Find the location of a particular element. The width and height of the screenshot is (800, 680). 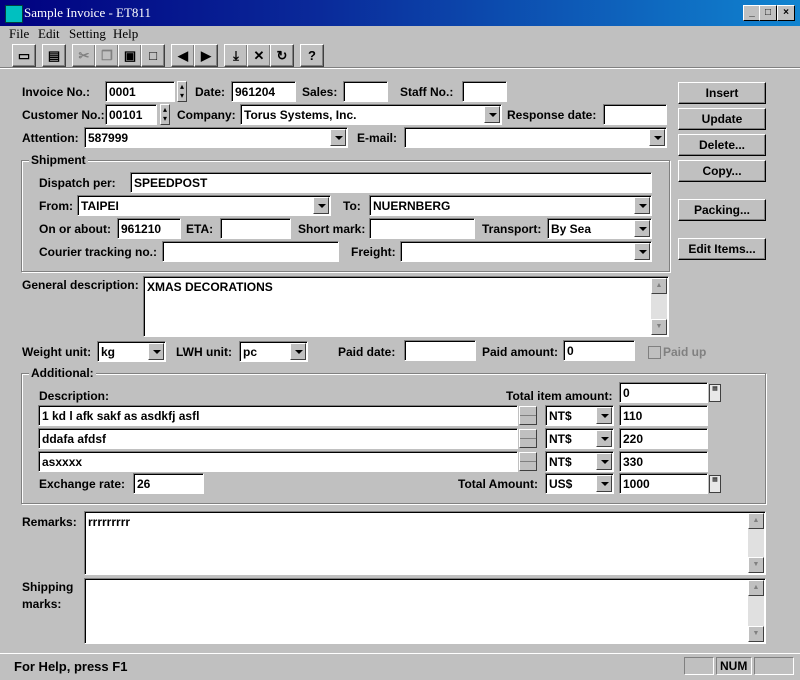

date-label: Date: is located at coordinates (210, 92).